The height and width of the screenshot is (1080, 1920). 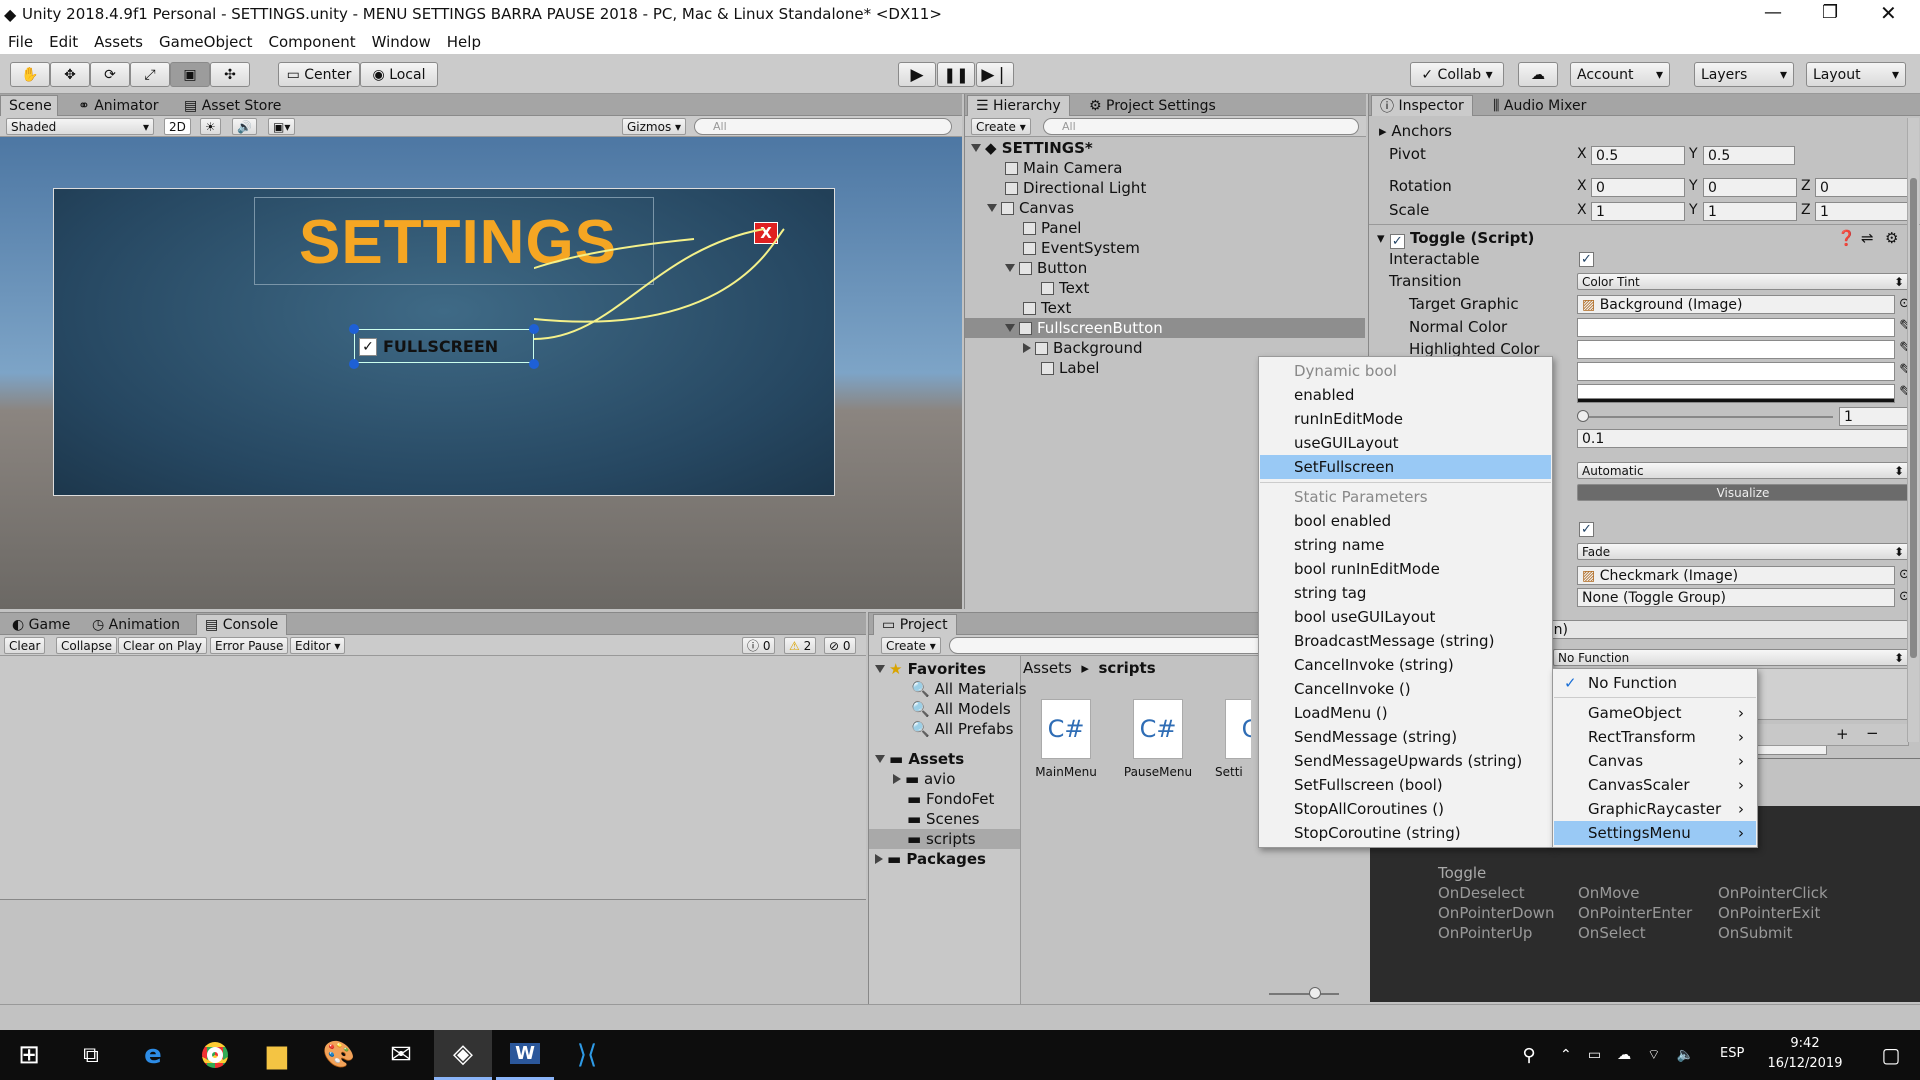 What do you see at coordinates (150, 74) in the screenshot?
I see `scale-tool-icon: ⤢` at bounding box center [150, 74].